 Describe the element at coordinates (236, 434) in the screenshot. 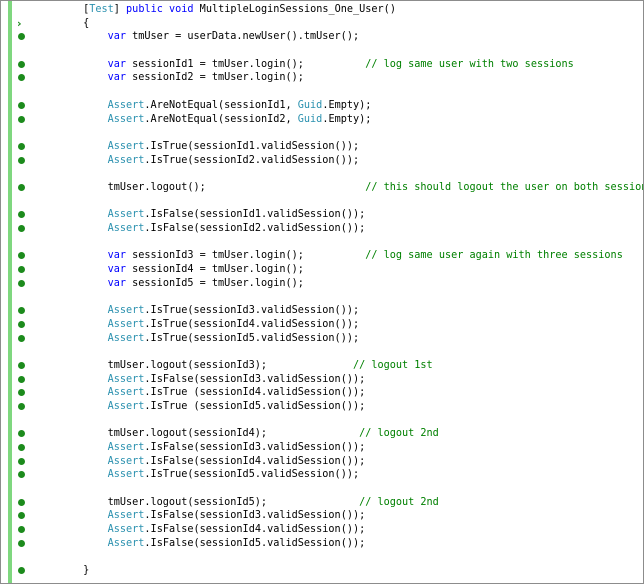

I see `code-line-text: tmUser.logout(sessionId4); // logout 2nd` at that location.